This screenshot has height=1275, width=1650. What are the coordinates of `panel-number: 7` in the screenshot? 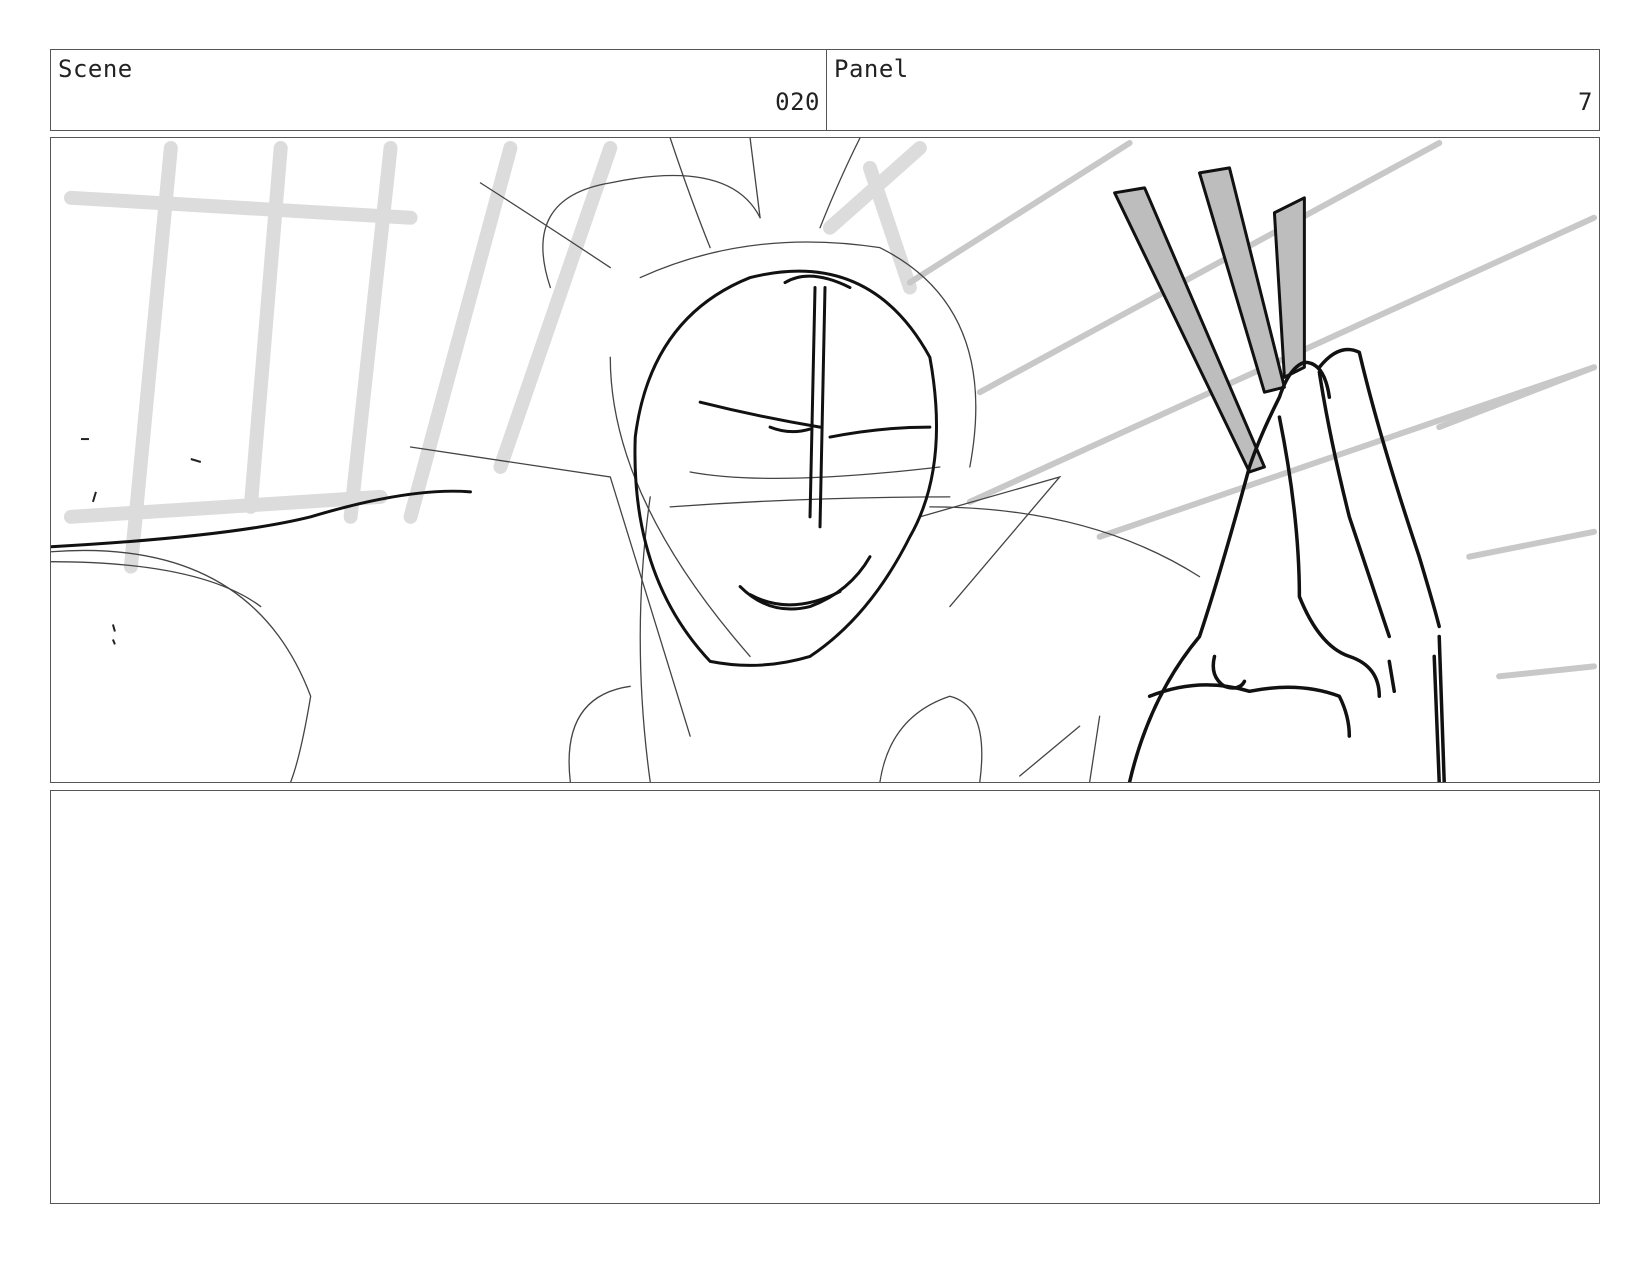 It's located at (1585, 102).